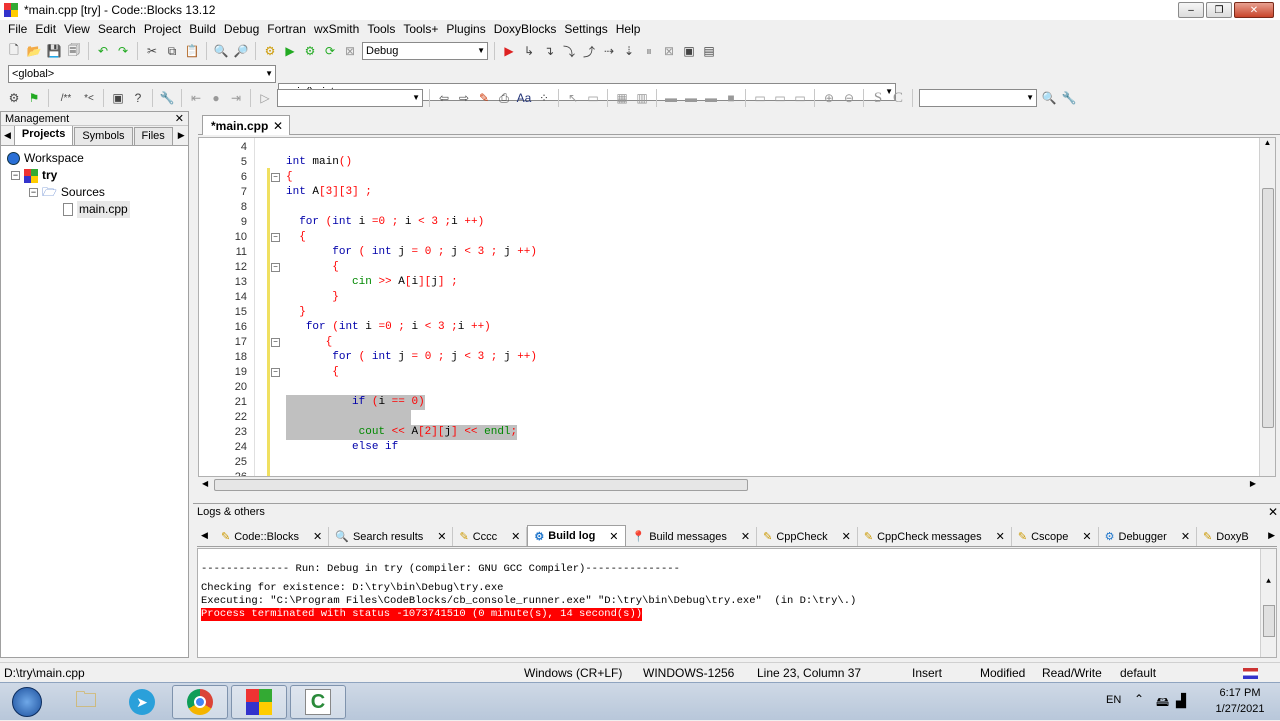  Describe the element at coordinates (649, 51) in the screenshot. I see `pause-icon: ⏸` at that location.